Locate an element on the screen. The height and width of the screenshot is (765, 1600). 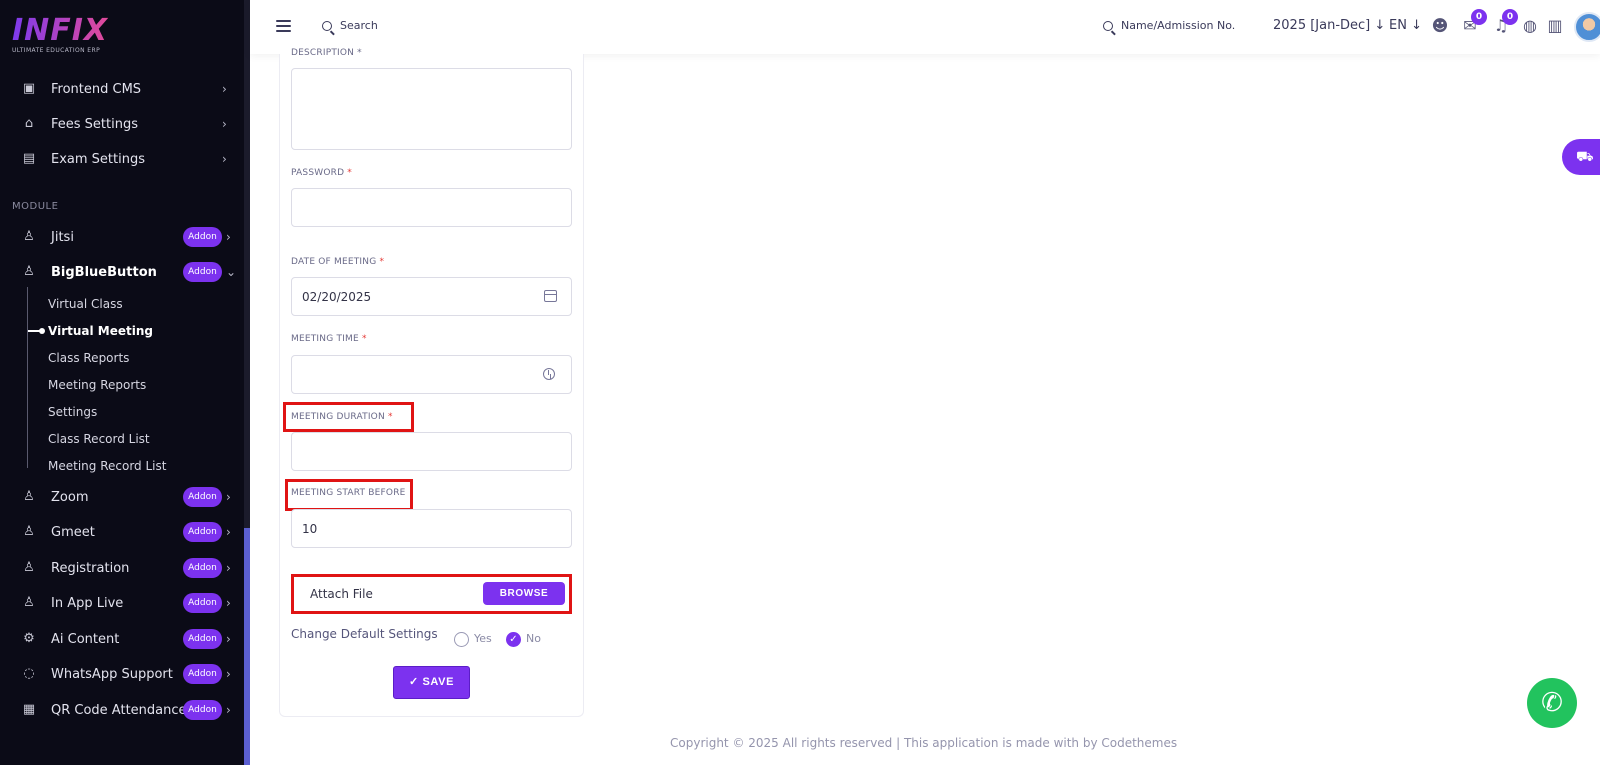
browse-button: BROWSE is located at coordinates (524, 593).